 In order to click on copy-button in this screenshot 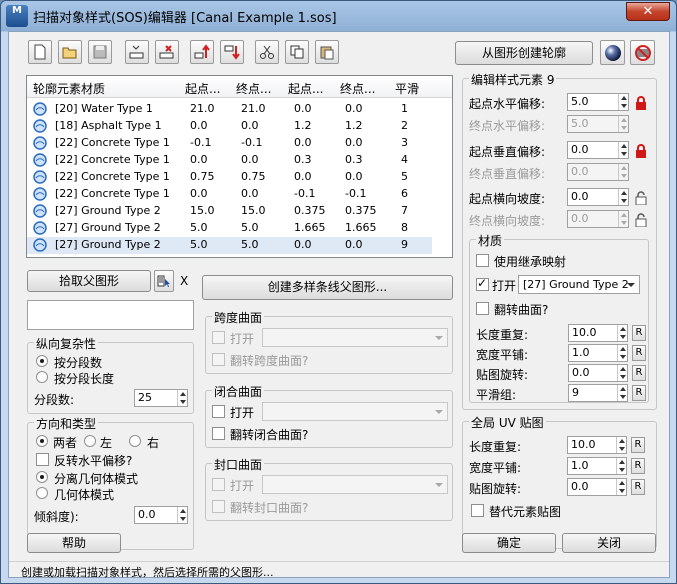, I will do `click(297, 52)`.